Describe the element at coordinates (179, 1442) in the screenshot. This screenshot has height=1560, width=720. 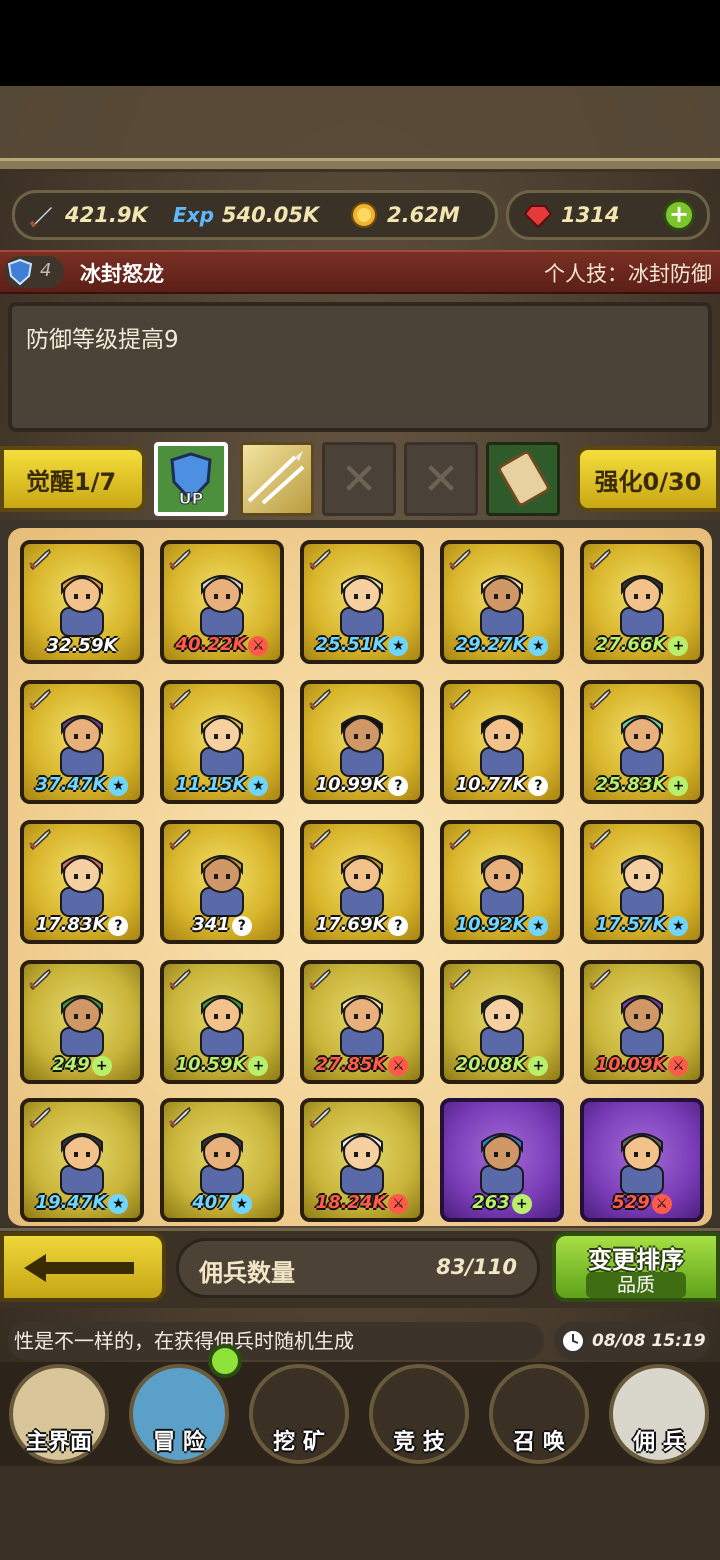
I see `nav-adventure-label: 冒 险` at that location.